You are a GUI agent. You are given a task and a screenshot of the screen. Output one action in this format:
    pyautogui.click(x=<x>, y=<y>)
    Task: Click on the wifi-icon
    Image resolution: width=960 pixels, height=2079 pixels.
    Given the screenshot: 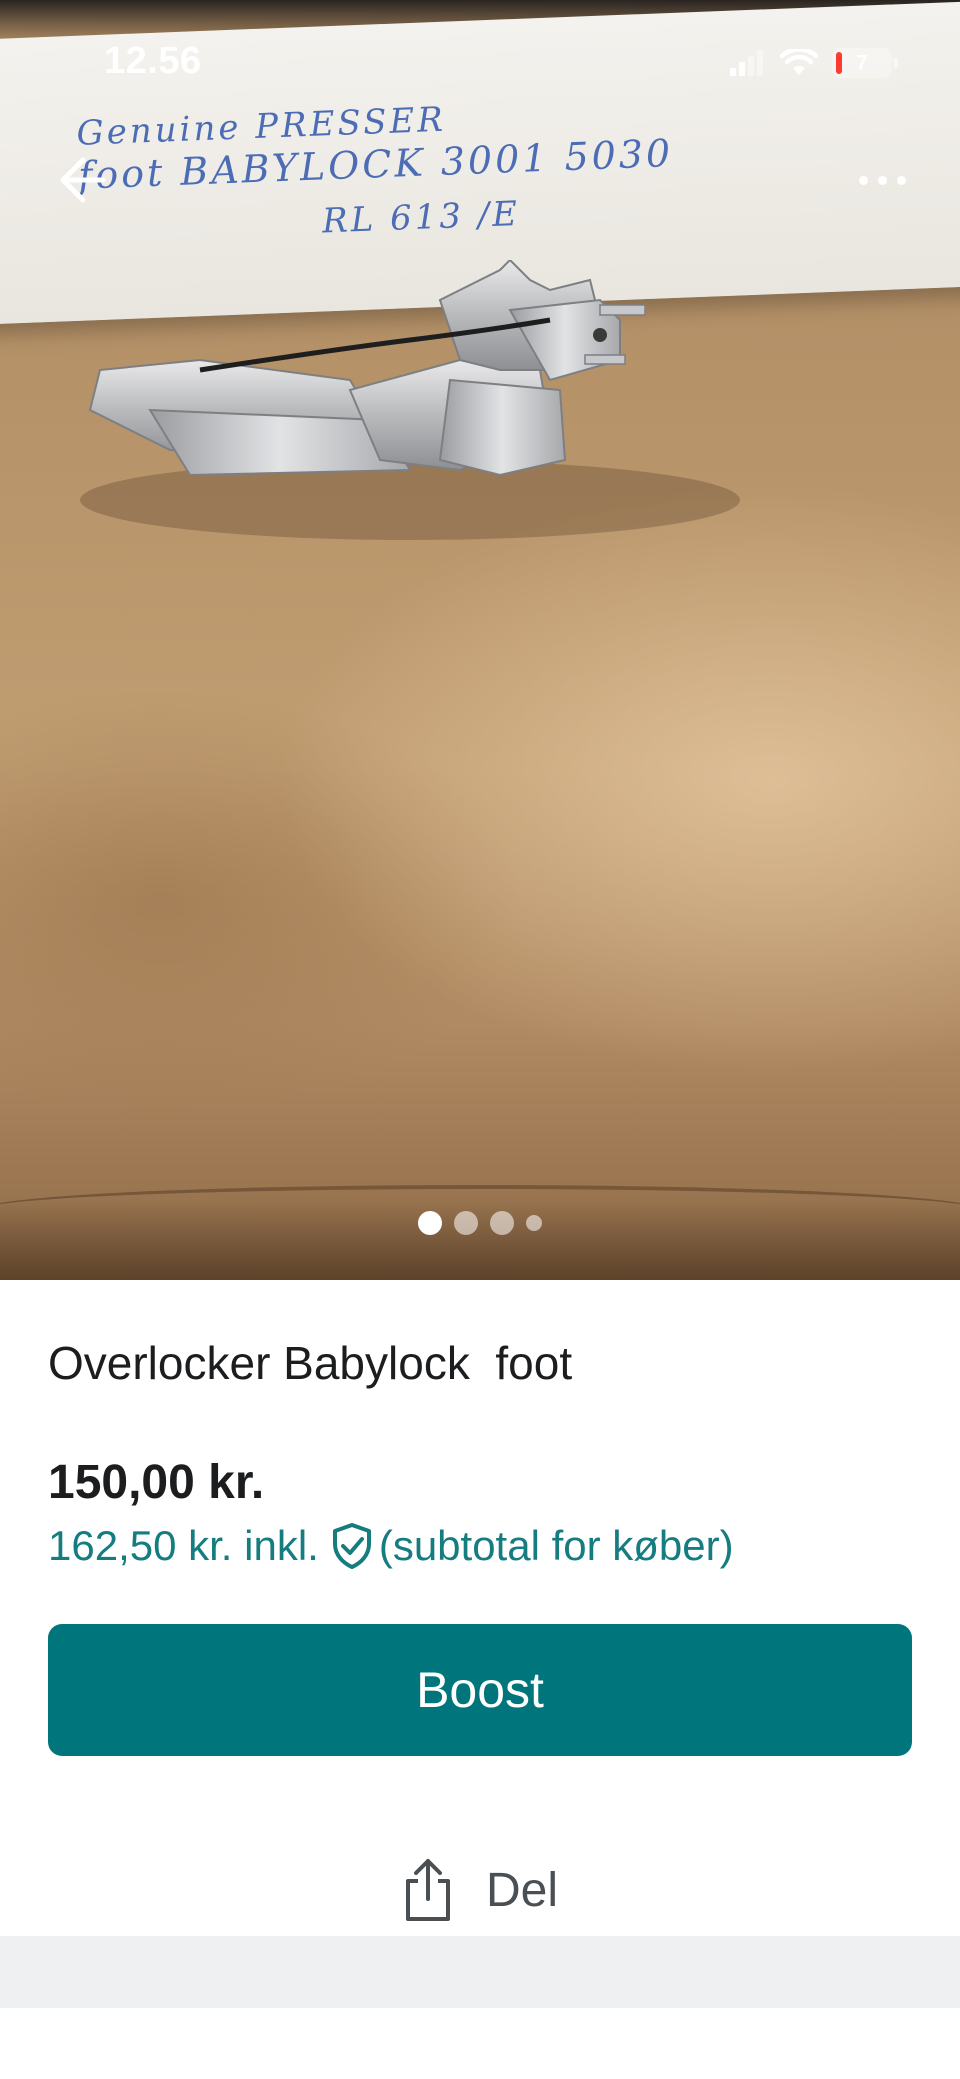 What is the action you would take?
    pyautogui.click(x=799, y=62)
    